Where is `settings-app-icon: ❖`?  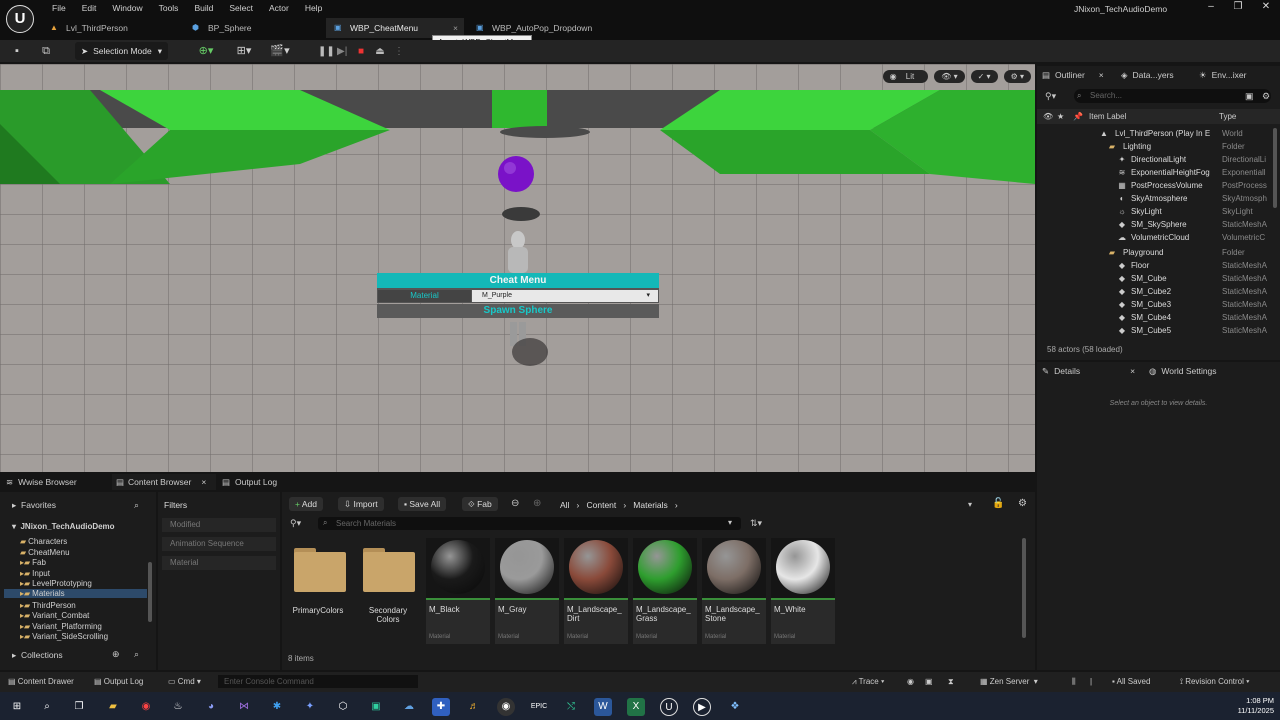
settings-app-icon: ❖ is located at coordinates (735, 707).